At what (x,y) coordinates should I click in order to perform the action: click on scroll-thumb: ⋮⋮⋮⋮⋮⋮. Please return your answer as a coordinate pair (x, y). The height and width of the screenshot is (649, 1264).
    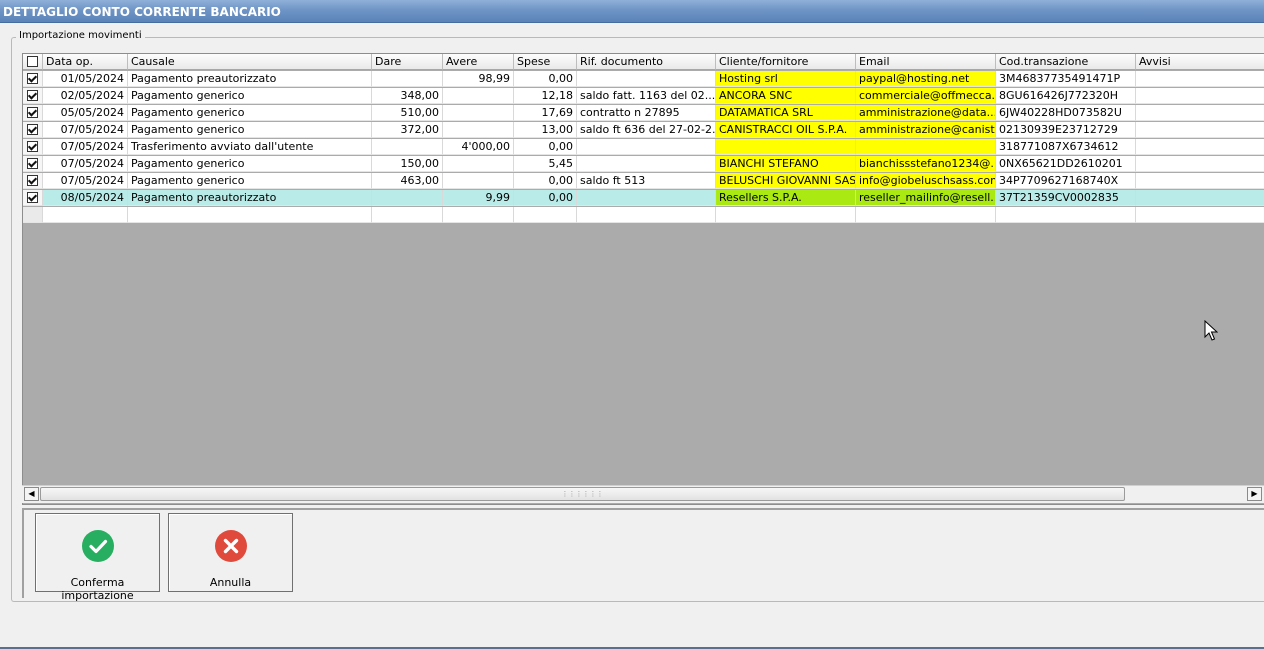
    Looking at the image, I should click on (582, 494).